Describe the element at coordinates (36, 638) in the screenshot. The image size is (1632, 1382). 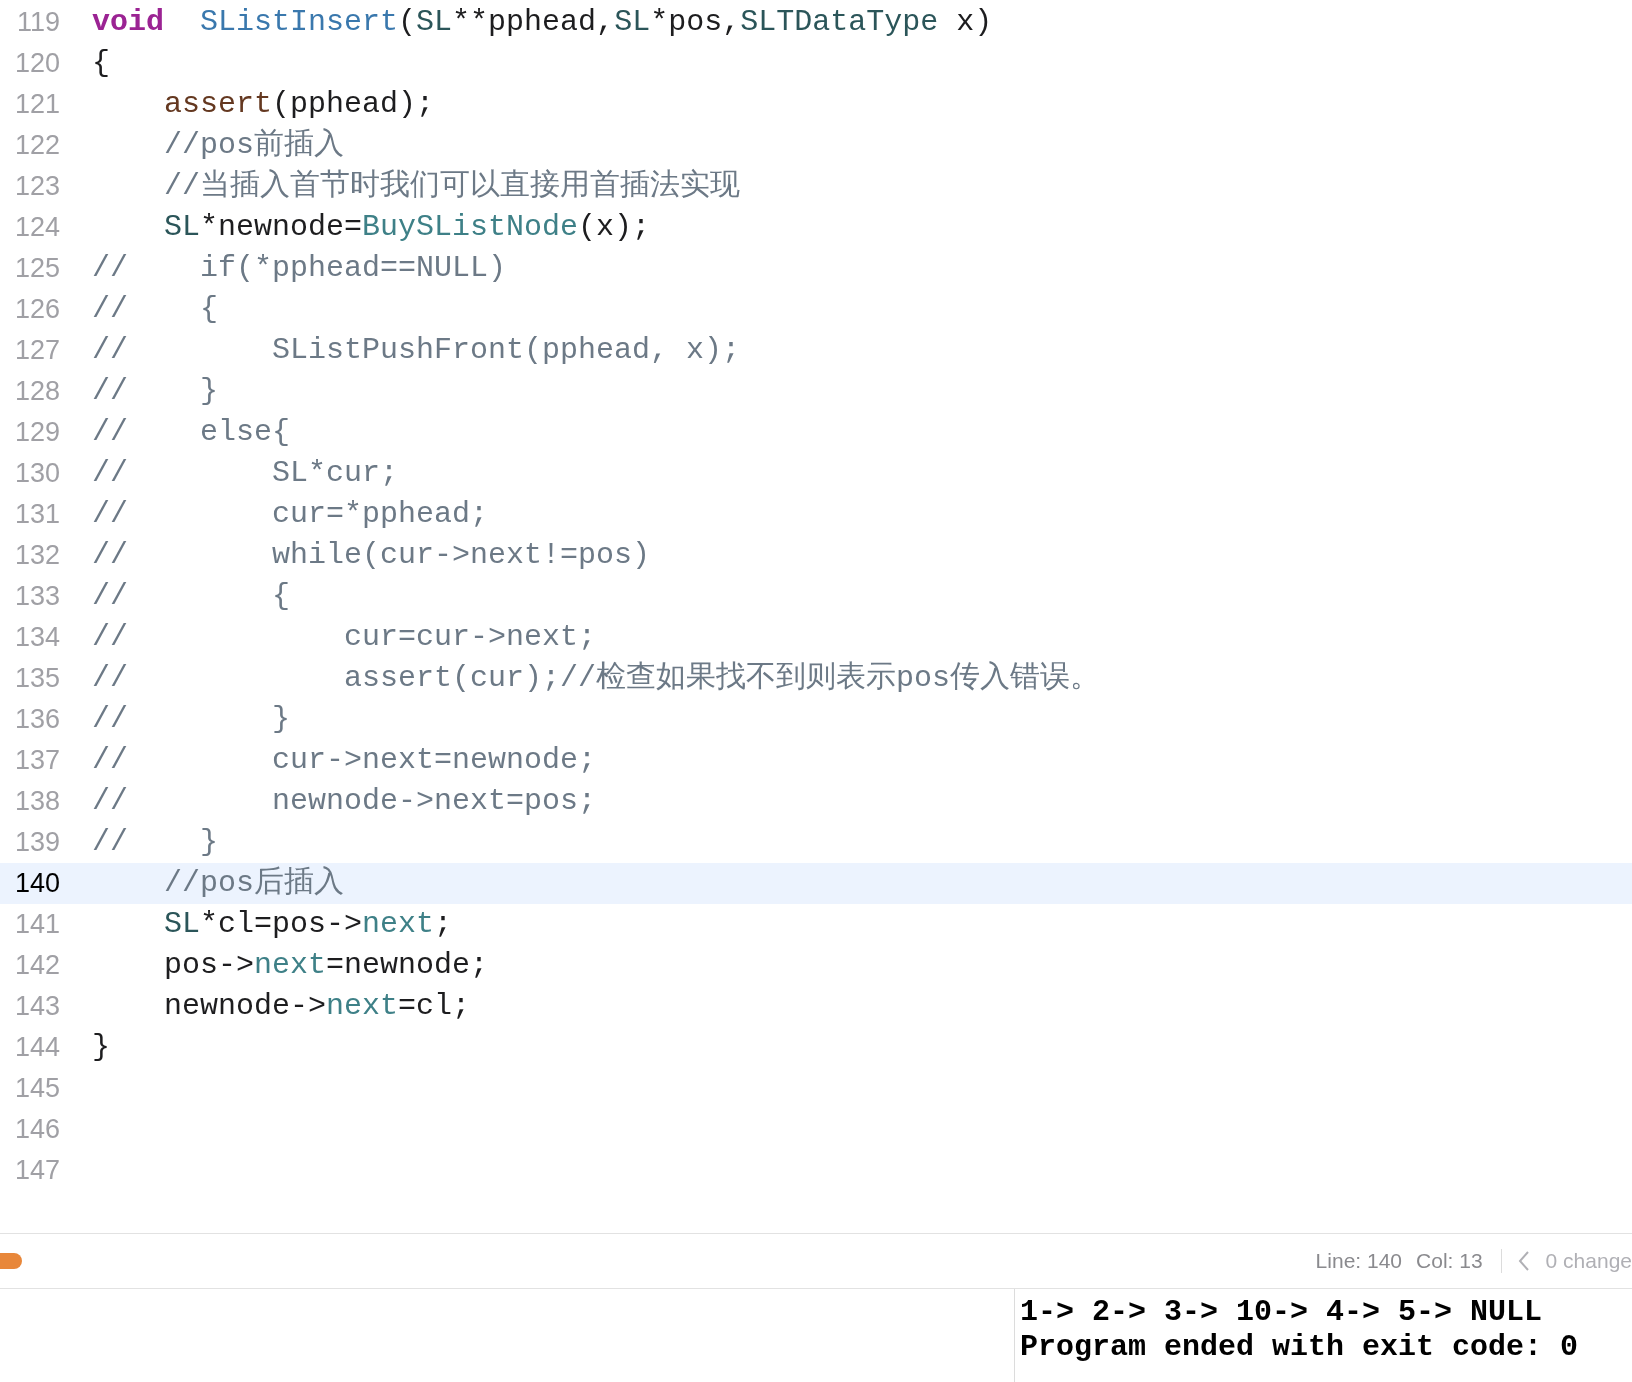
I see `line-number: 134` at that location.